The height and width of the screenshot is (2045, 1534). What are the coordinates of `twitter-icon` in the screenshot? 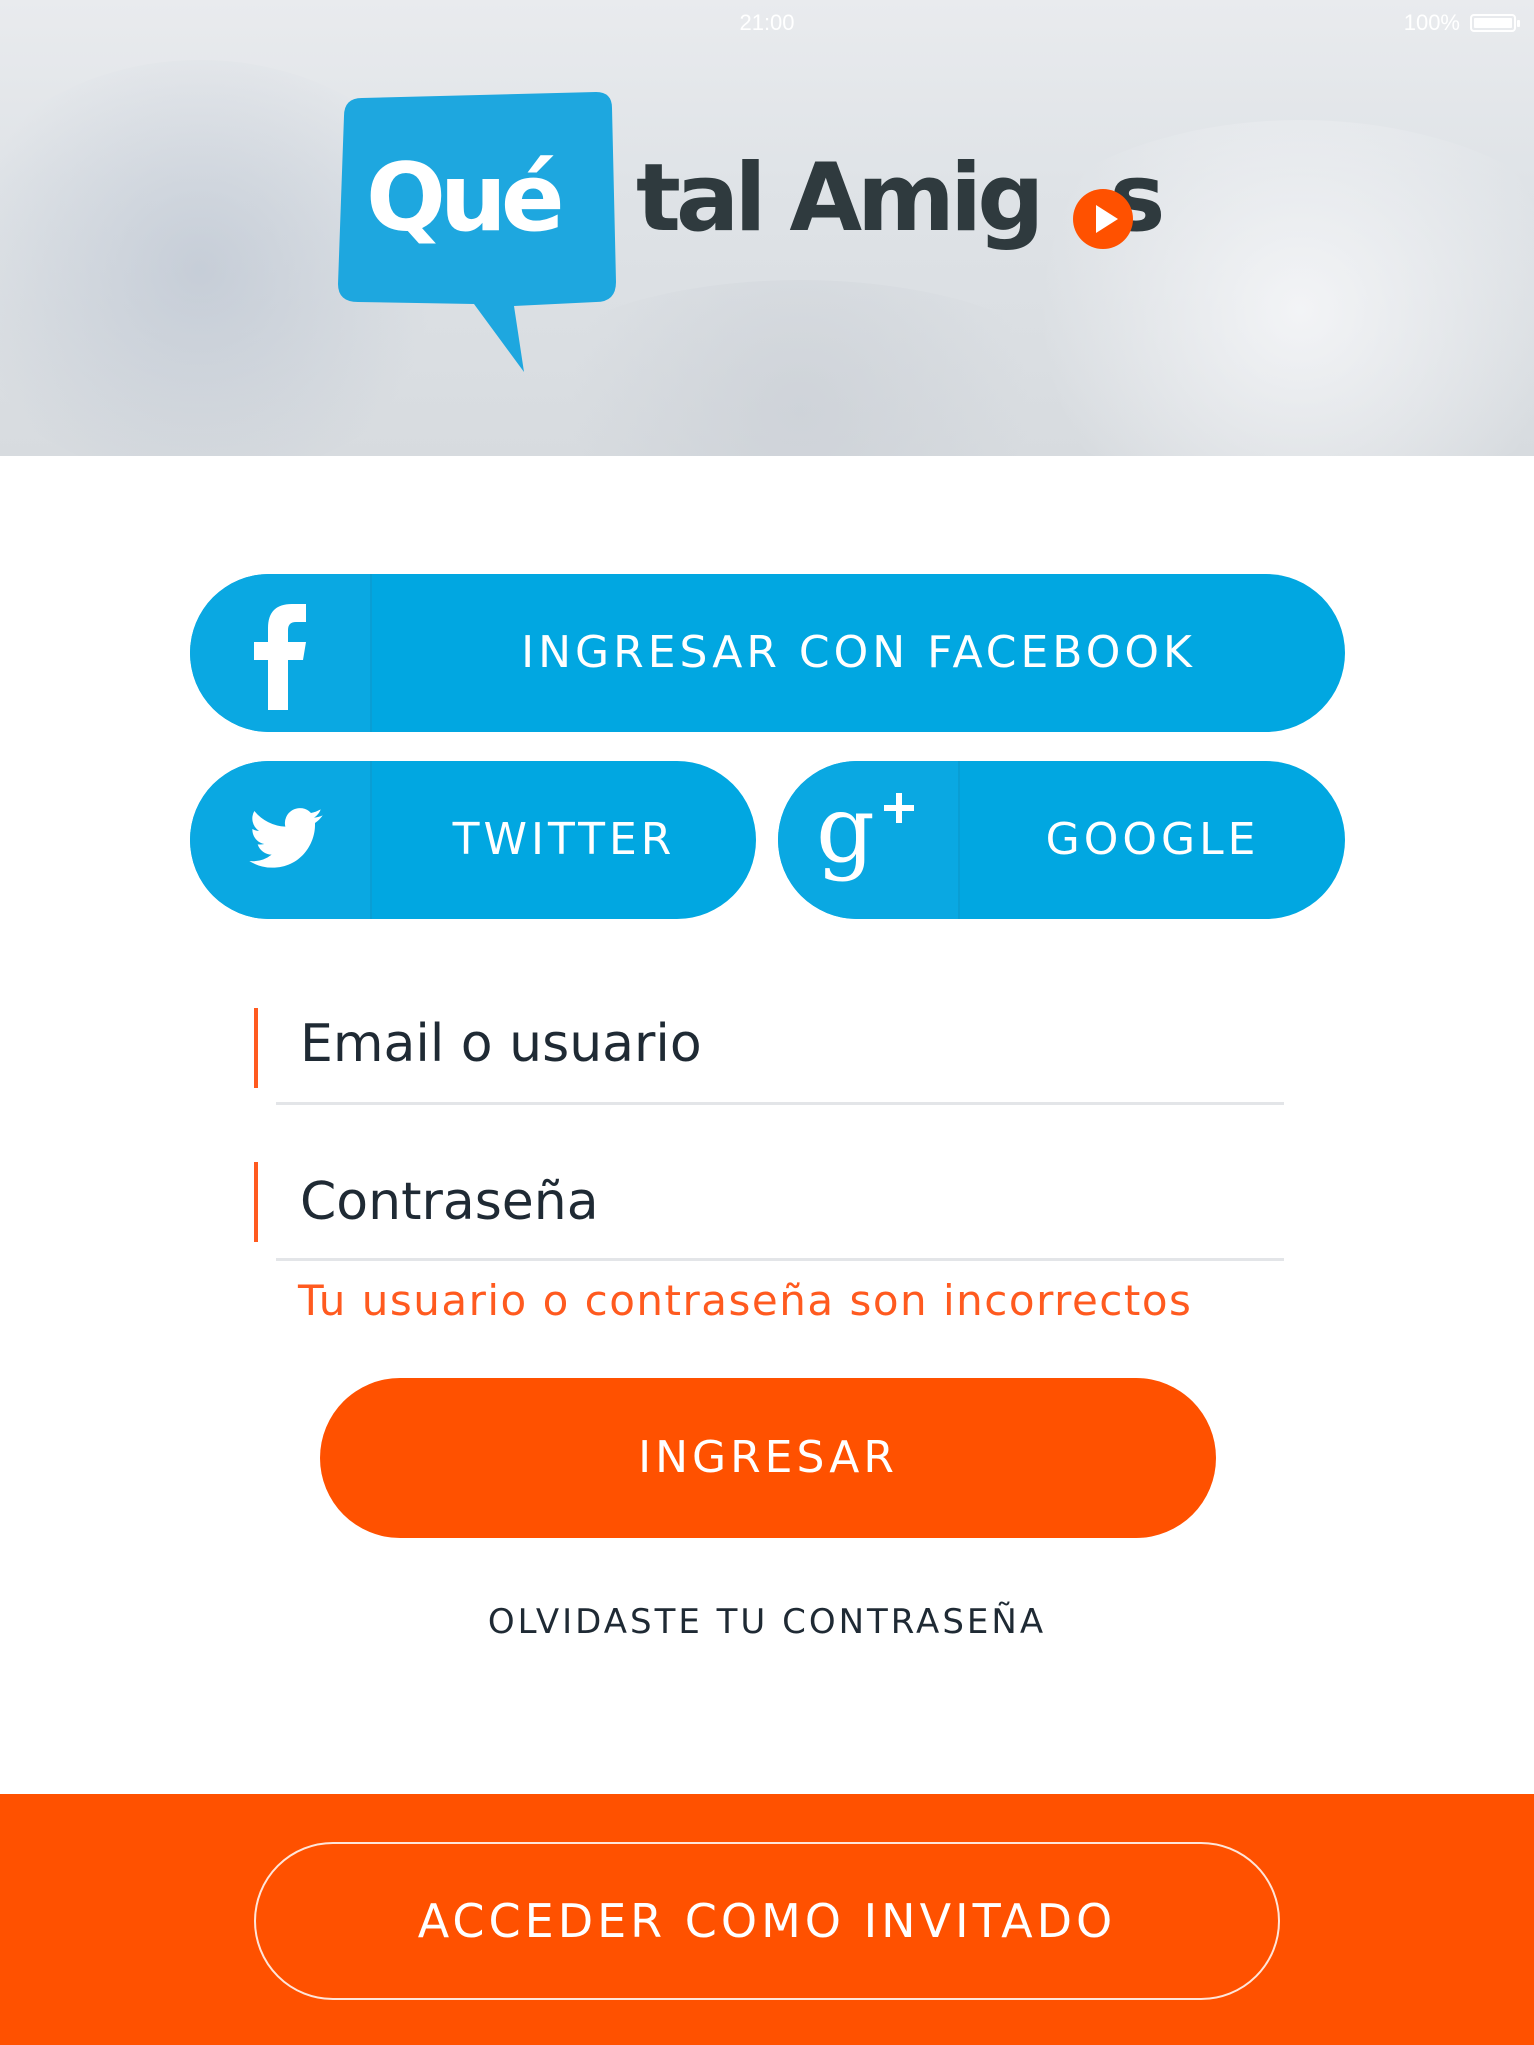 It's located at (286, 838).